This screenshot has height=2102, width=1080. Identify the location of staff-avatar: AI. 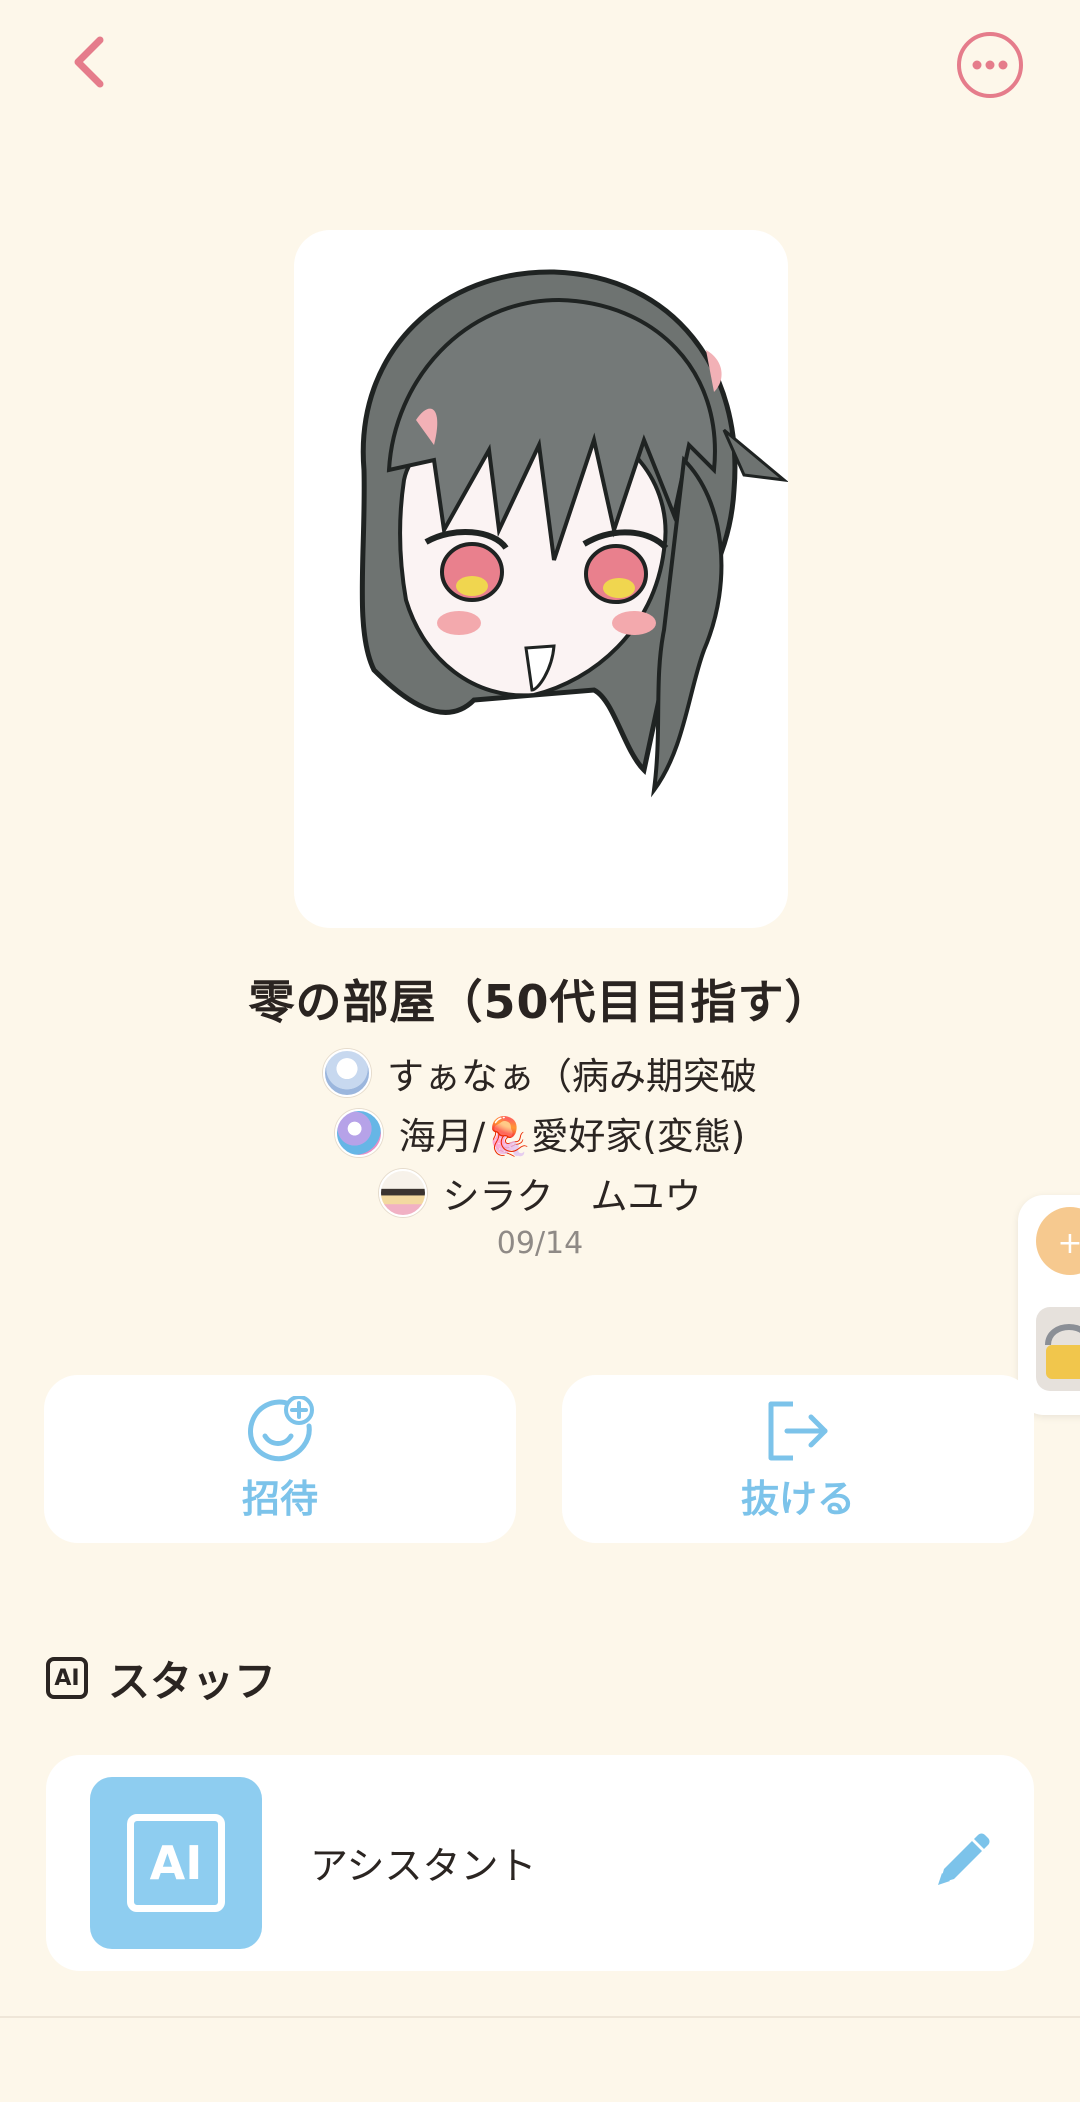
(176, 1863).